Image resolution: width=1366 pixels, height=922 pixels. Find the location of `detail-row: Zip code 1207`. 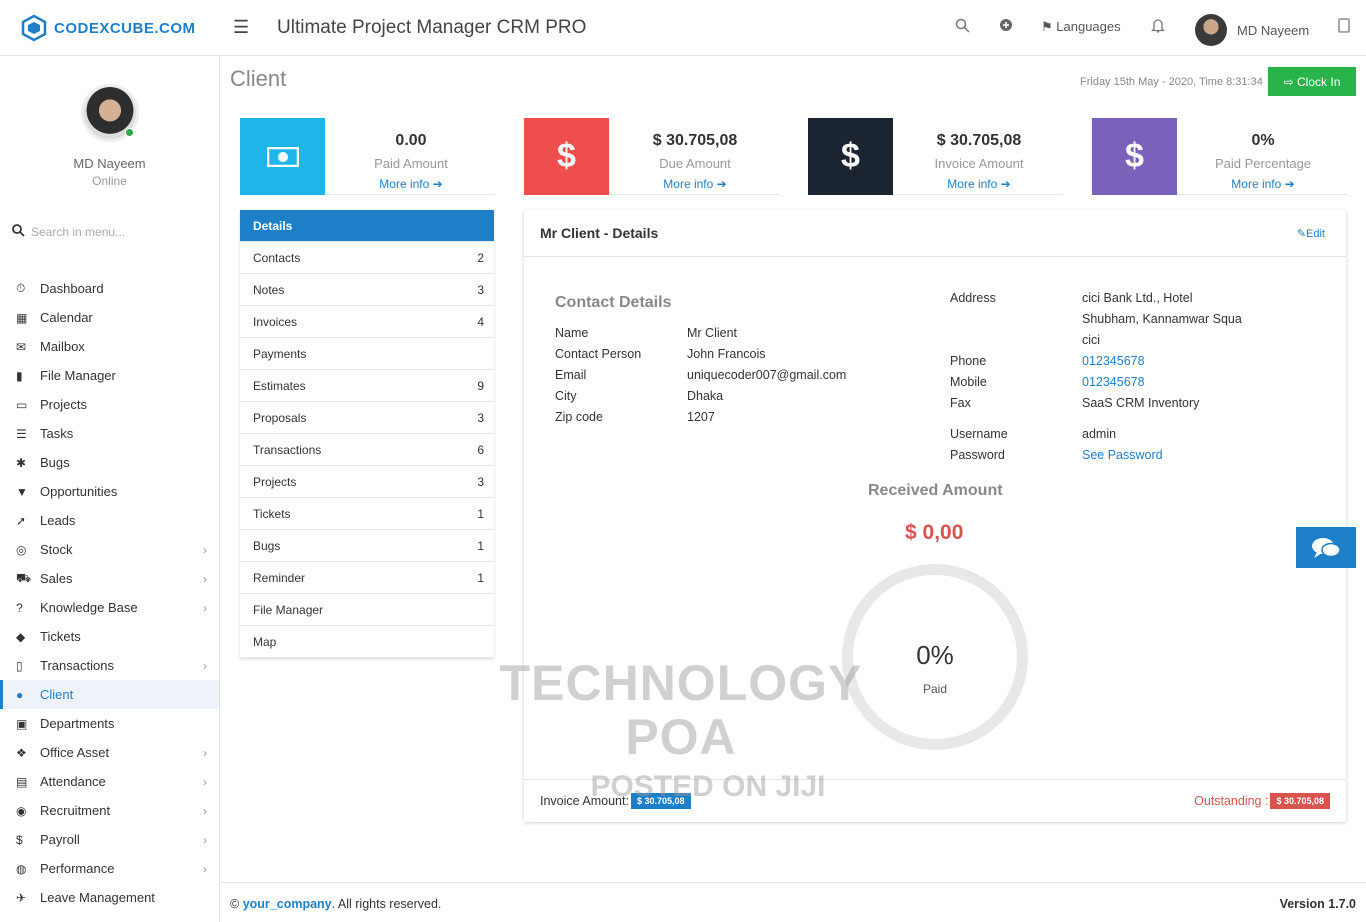

detail-row: Zip code 1207 is located at coordinates (700, 417).